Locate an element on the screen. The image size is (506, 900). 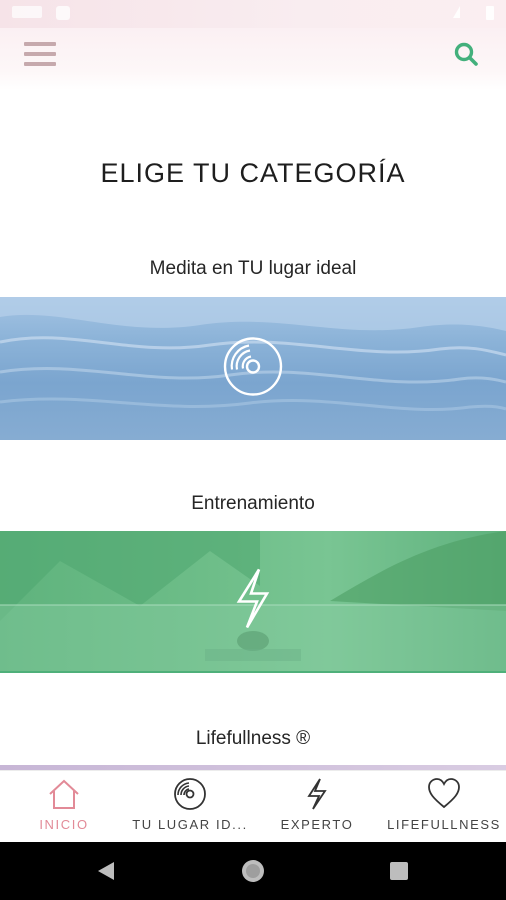
home-circle-icon is located at coordinates (253, 871).